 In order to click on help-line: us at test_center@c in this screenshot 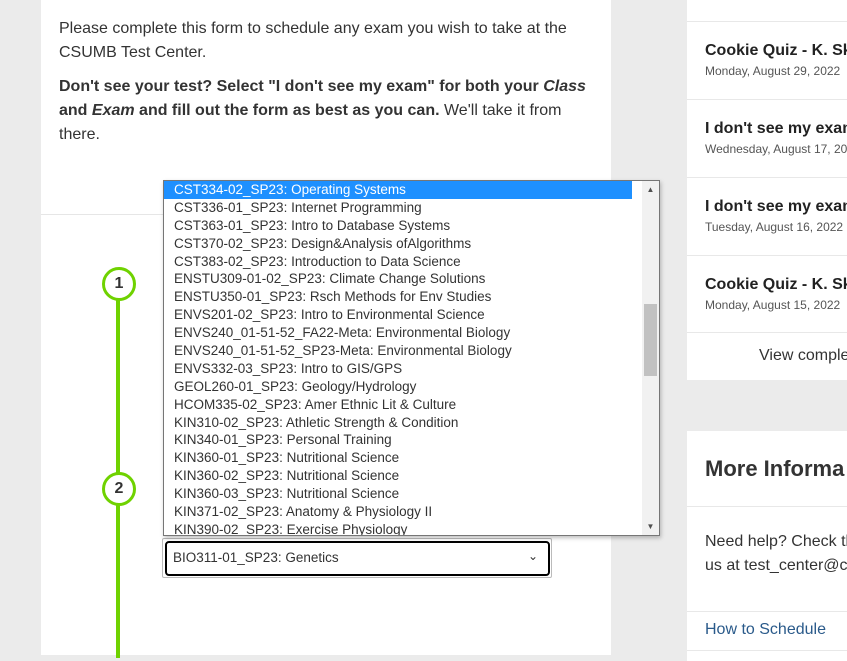, I will do `click(776, 565)`.